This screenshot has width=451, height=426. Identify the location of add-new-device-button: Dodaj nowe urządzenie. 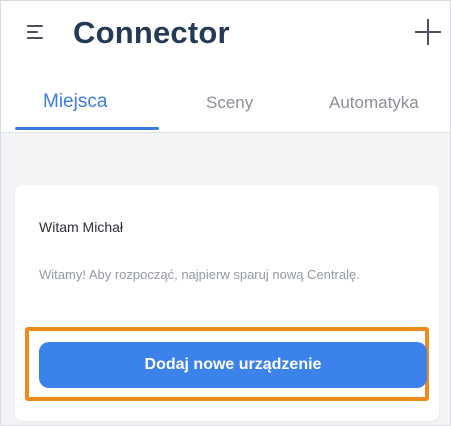
(233, 365).